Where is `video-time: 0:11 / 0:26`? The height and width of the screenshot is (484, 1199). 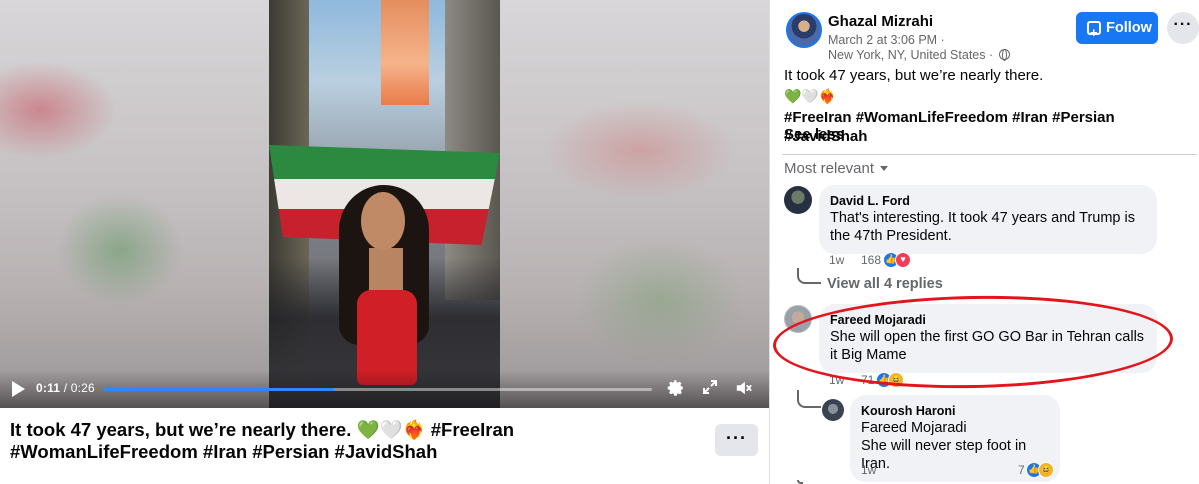
video-time: 0:11 / 0:26 is located at coordinates (65, 388).